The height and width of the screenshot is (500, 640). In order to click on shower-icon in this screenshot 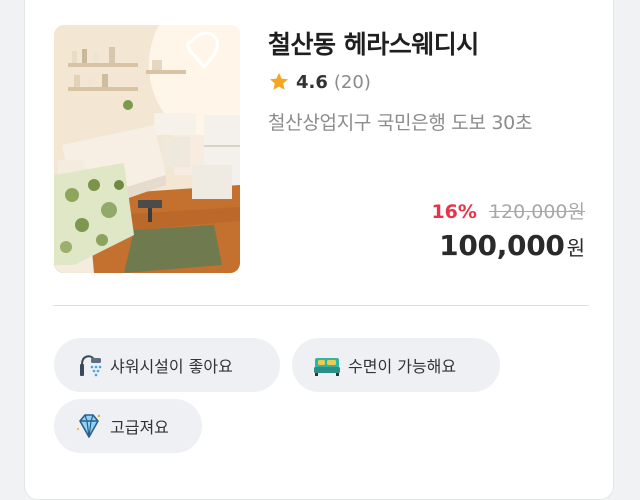, I will do `click(91, 366)`.